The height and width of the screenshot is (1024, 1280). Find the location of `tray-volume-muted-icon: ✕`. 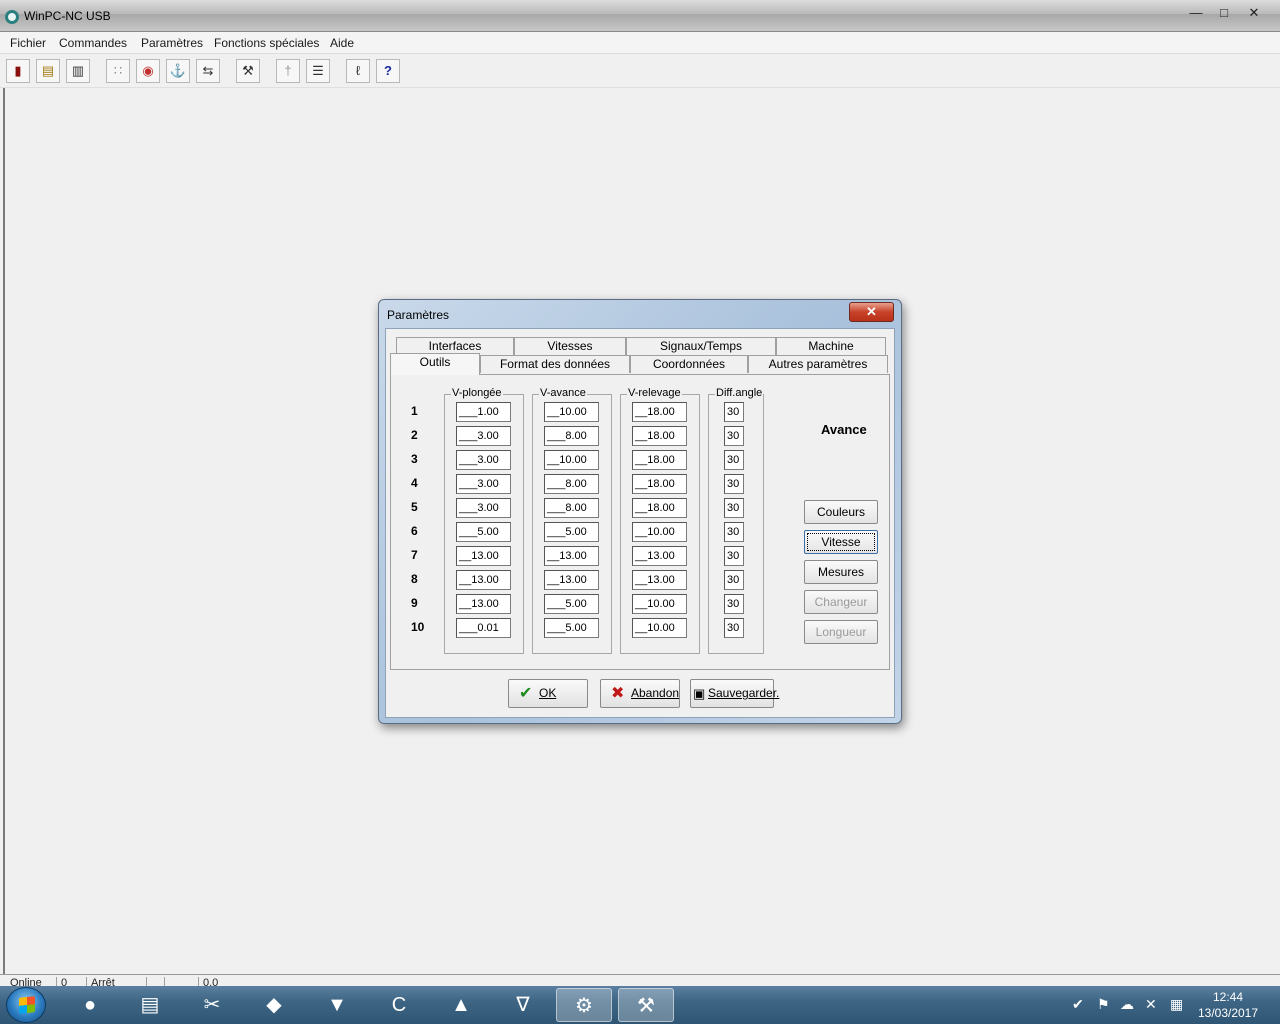

tray-volume-muted-icon: ✕ is located at coordinates (1151, 1004).